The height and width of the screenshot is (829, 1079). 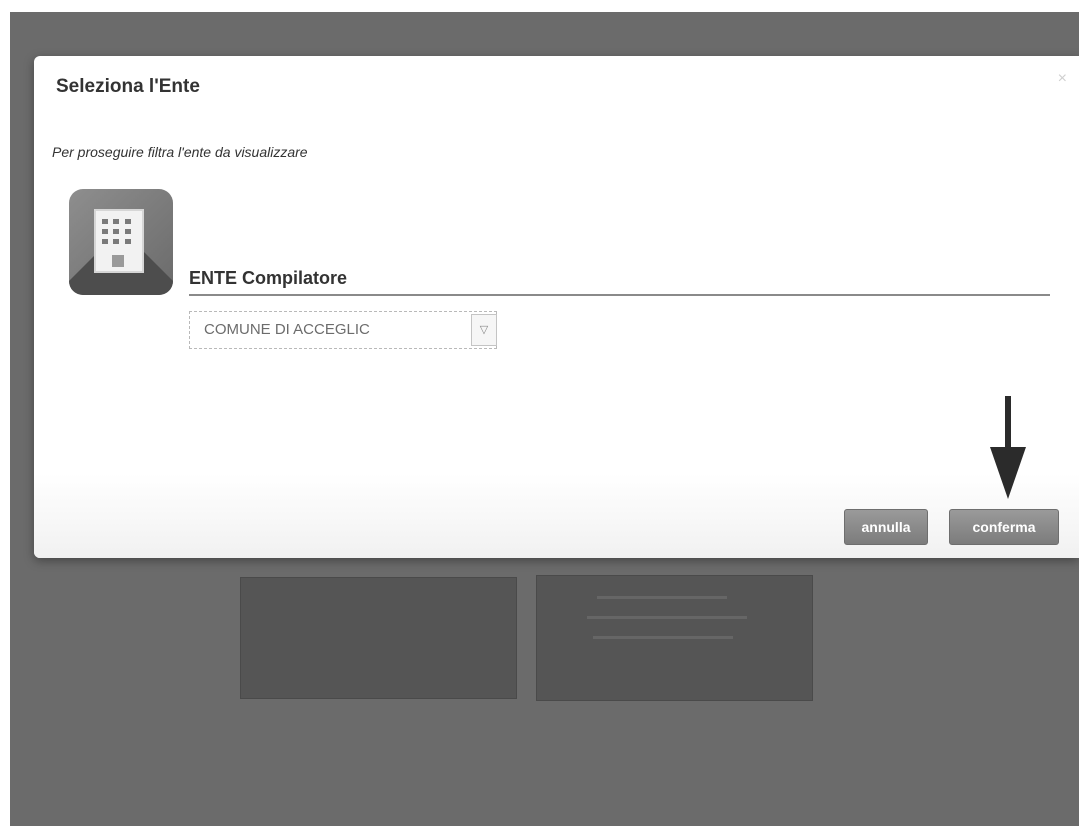 What do you see at coordinates (378, 638) in the screenshot?
I see `background-panel-left` at bounding box center [378, 638].